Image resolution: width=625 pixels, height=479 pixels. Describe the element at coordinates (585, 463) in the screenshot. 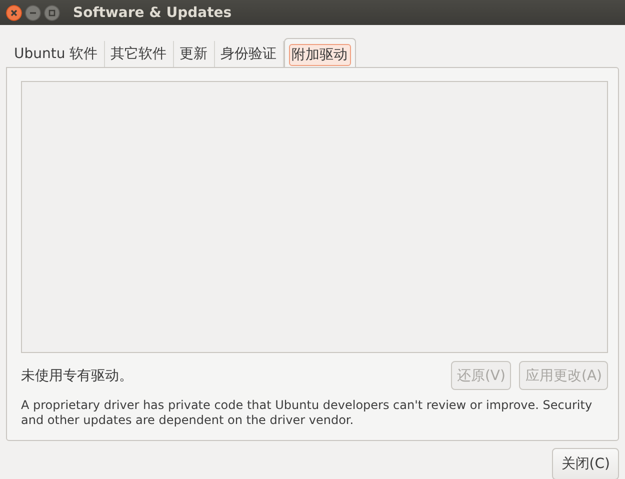

I see `close-button: 关闭(C)` at that location.